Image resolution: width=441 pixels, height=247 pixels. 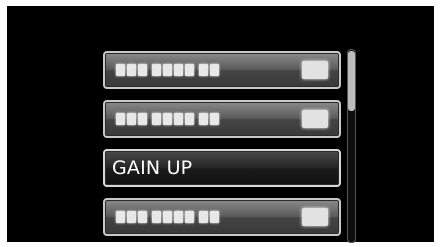 I want to click on menu-item-gain-up: GAIN UP, so click(x=222, y=168).